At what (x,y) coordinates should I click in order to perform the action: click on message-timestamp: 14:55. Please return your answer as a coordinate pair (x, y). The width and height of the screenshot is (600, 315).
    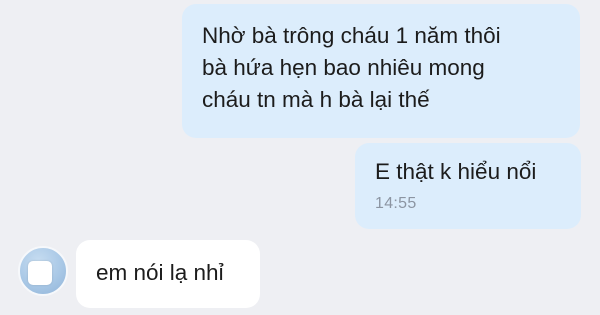
    Looking at the image, I should click on (396, 203).